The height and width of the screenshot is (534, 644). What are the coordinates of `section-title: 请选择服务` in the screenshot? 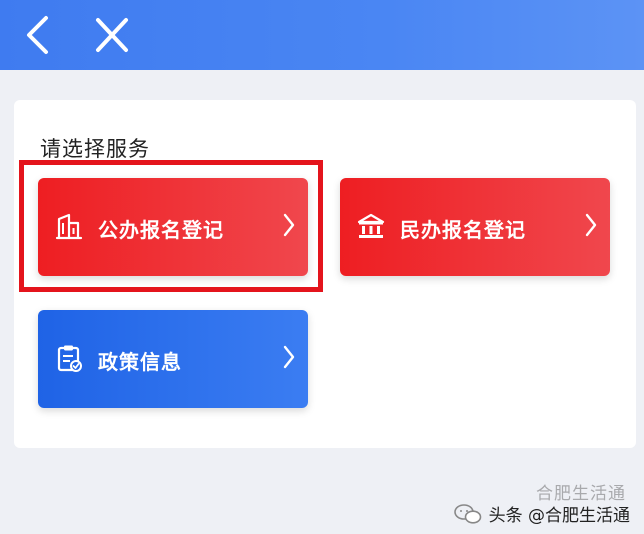 It's located at (95, 149).